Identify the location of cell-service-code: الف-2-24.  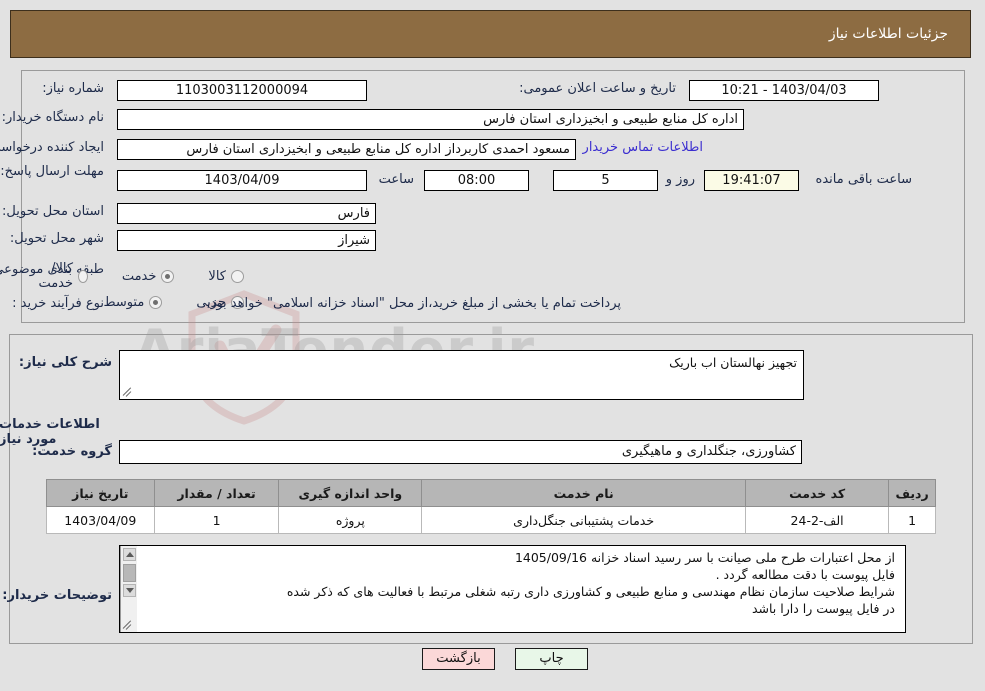
(818, 520).